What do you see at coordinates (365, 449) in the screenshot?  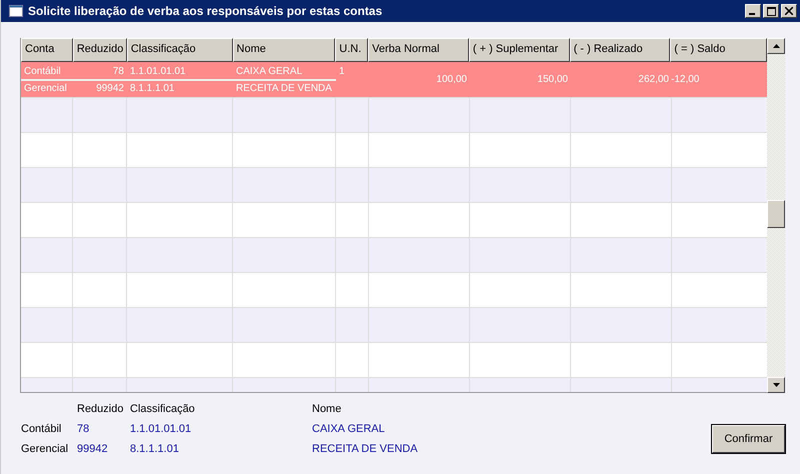 I see `value-text: RECEITA DE VENDA` at bounding box center [365, 449].